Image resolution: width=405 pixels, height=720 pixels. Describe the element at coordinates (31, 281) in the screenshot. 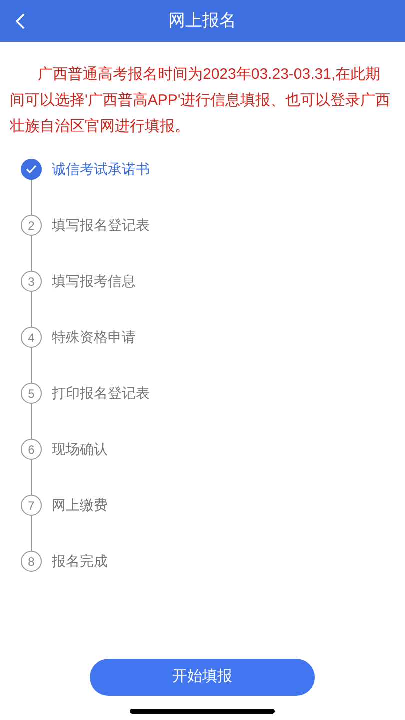

I see `step-number: 3` at that location.